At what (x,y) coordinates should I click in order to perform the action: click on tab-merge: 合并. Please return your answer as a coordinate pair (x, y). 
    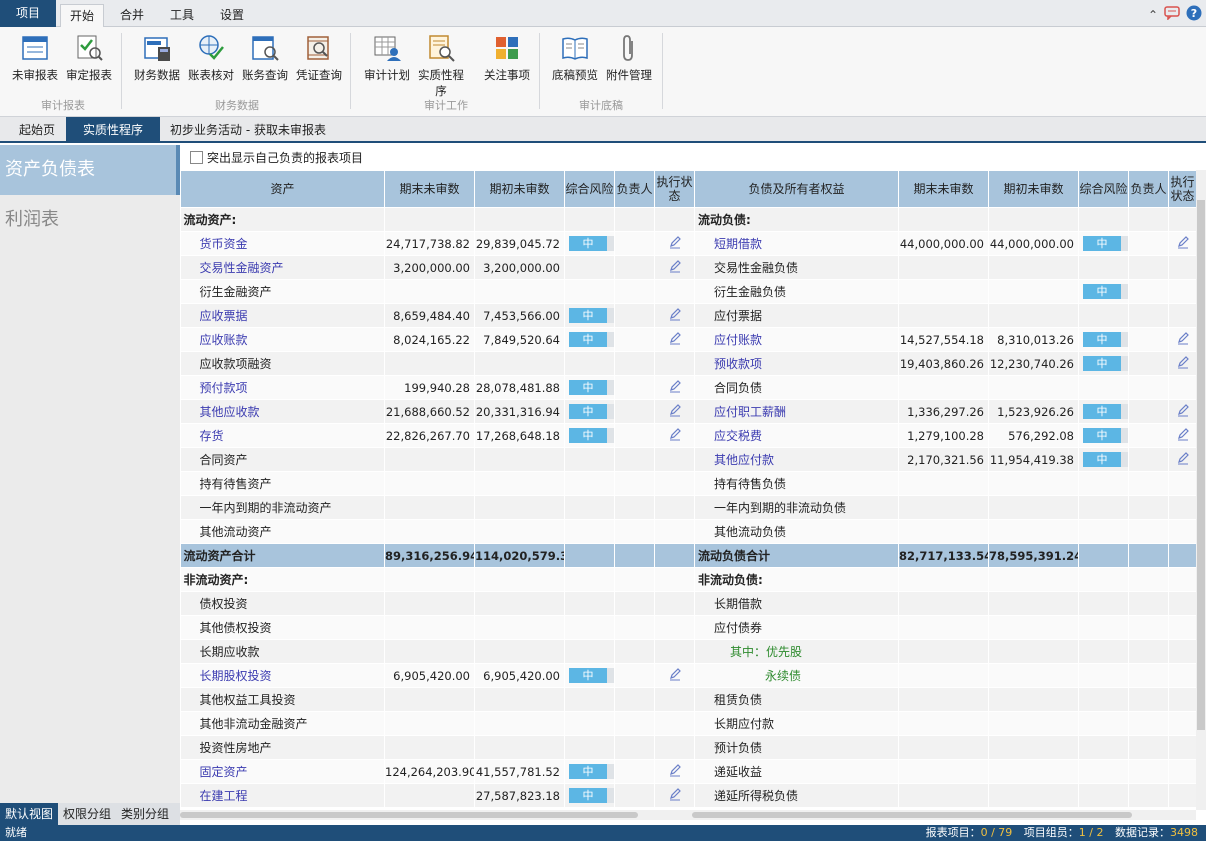
    Looking at the image, I should click on (132, 15).